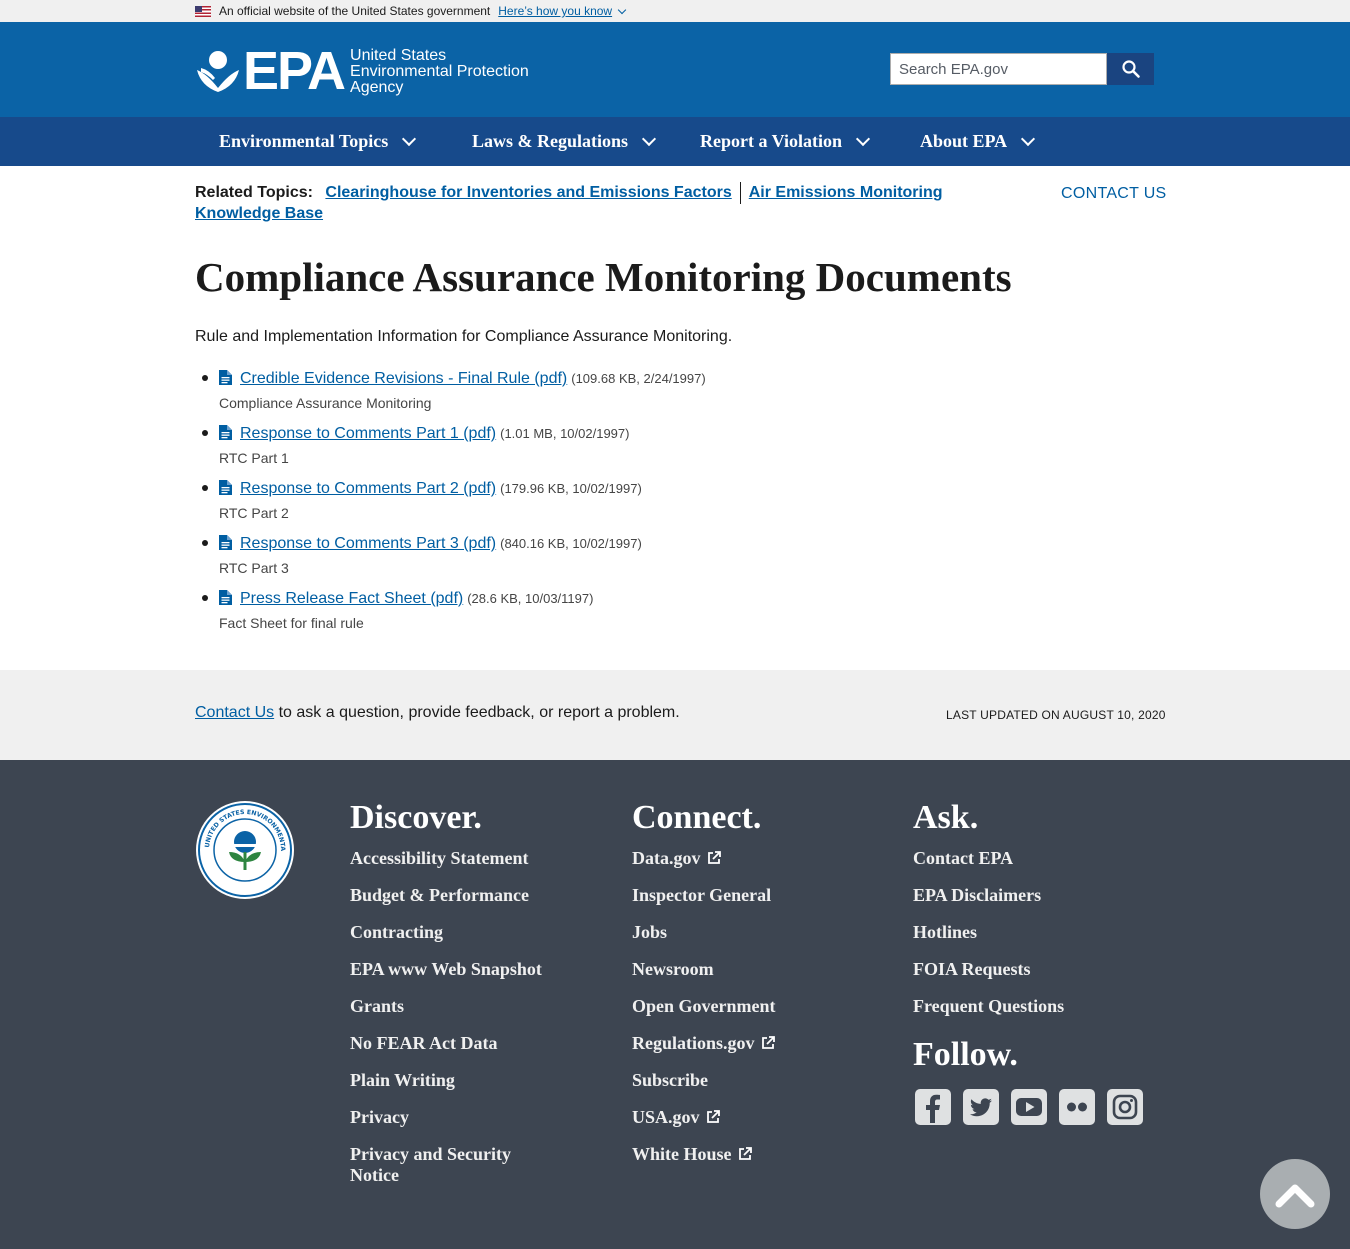 The image size is (1350, 1249). I want to click on chevron-up-icon, so click(1295, 1196).